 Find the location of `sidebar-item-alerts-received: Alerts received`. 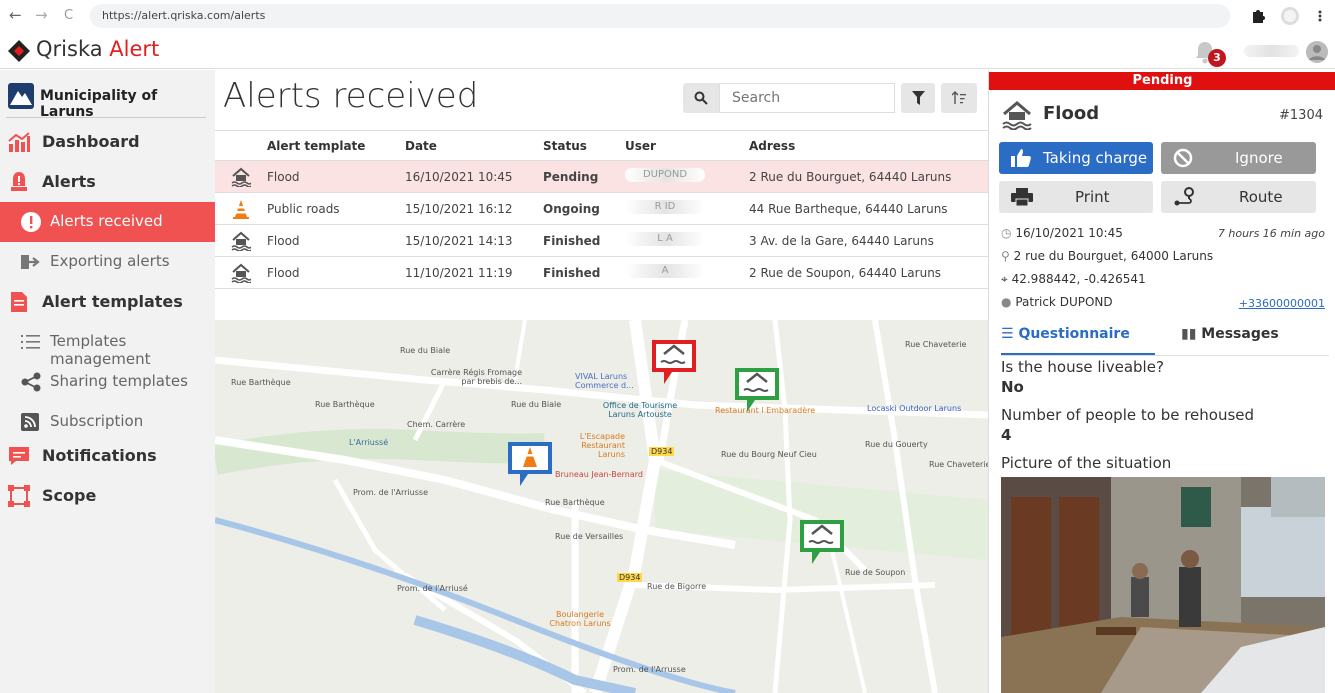

sidebar-item-alerts-received: Alerts received is located at coordinates (107, 222).